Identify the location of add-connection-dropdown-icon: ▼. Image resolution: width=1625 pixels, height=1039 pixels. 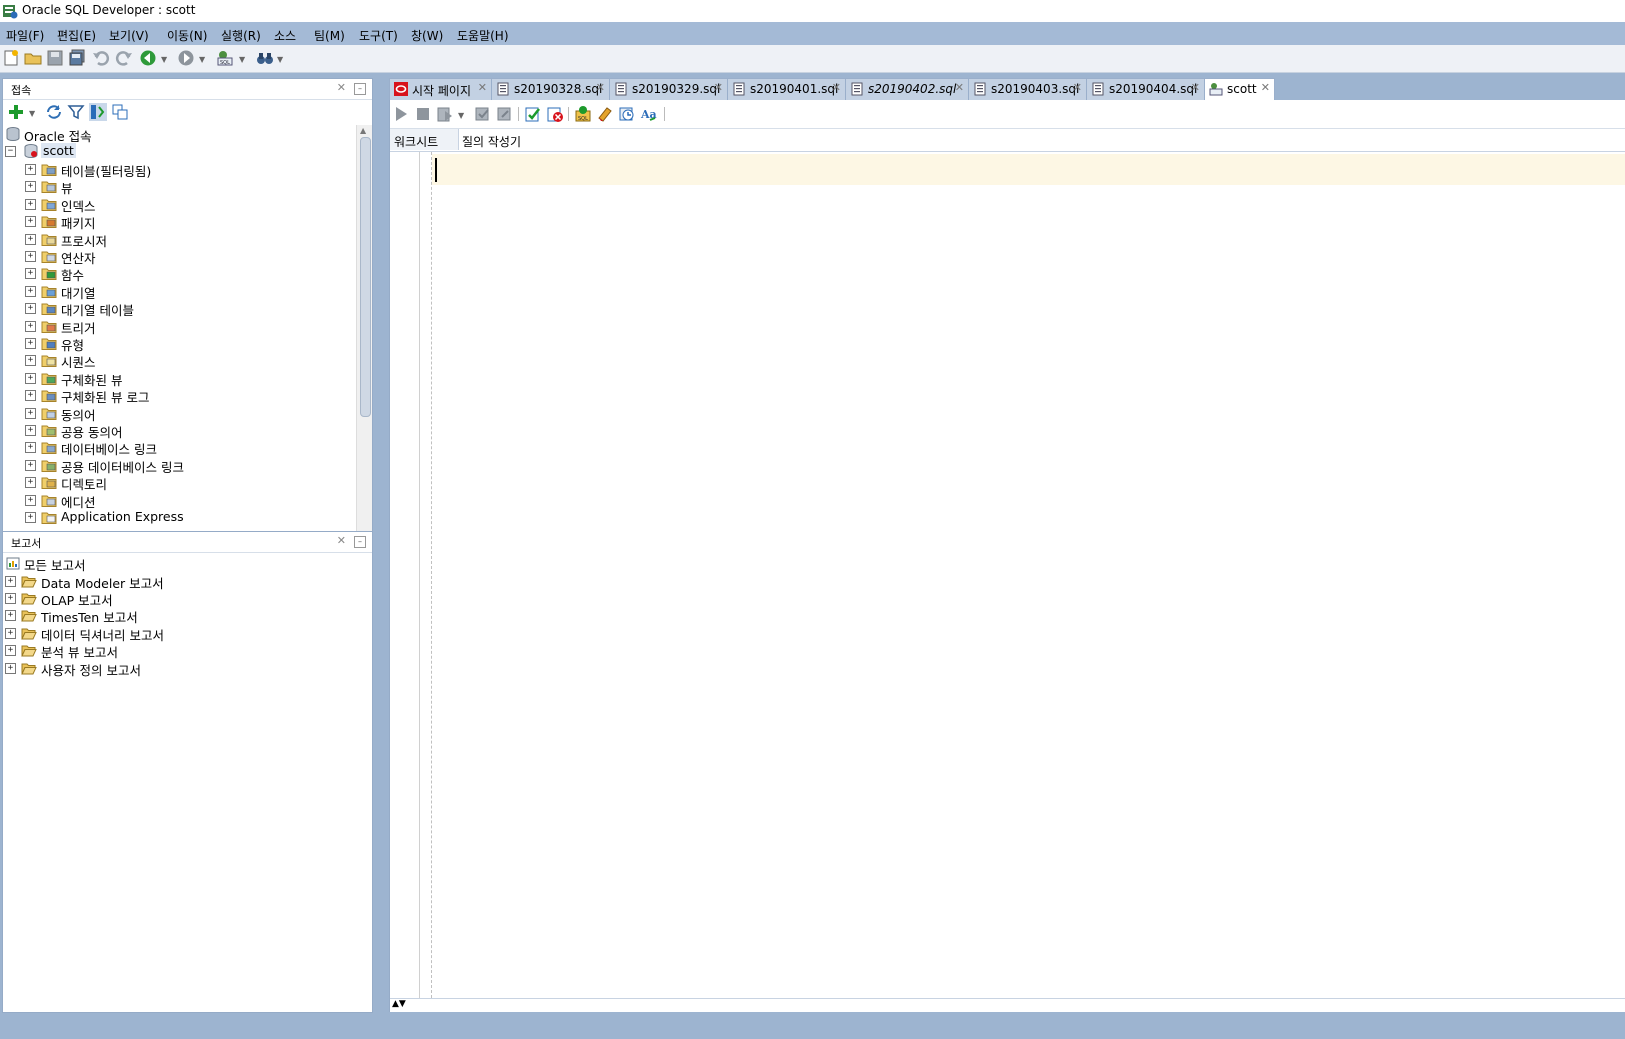
(32, 113).